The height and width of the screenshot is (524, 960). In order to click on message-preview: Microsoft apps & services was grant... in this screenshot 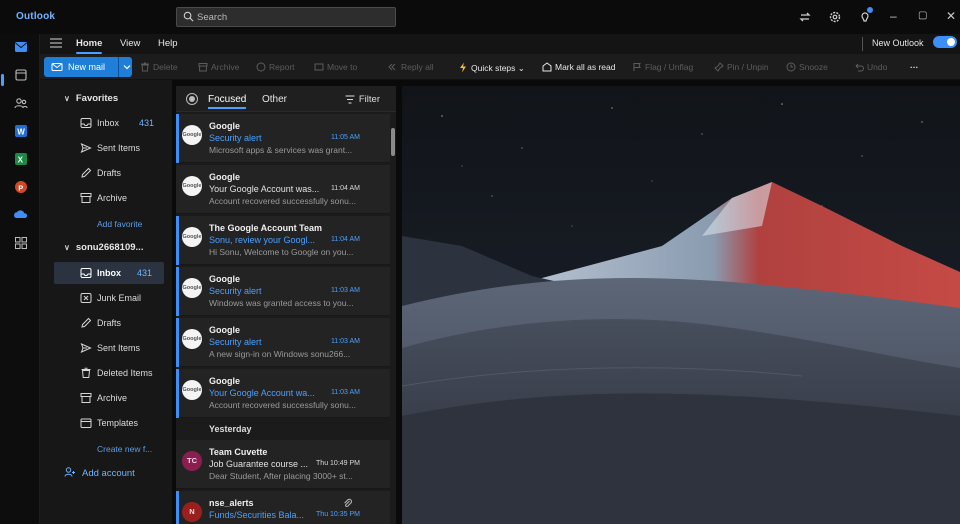, I will do `click(281, 150)`.